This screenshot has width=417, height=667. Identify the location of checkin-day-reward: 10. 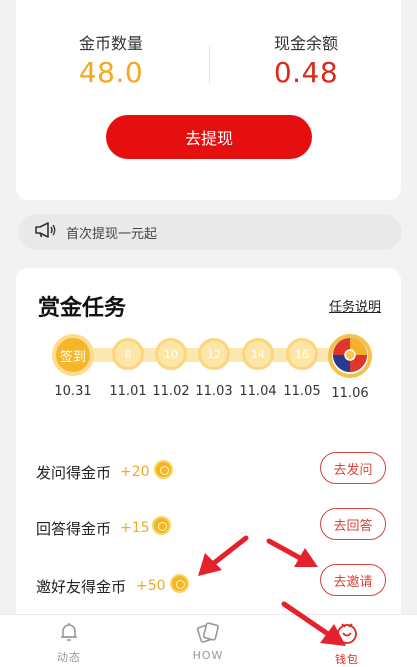
(171, 354).